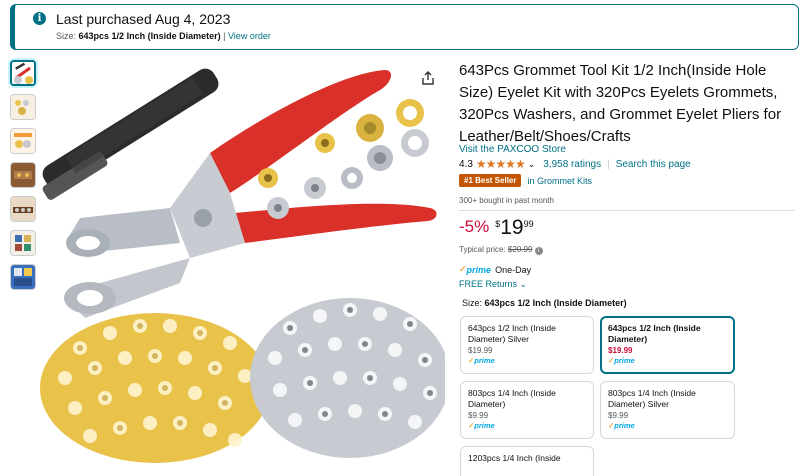 Image resolution: width=800 pixels, height=476 pixels. Describe the element at coordinates (350, 378) in the screenshot. I see `silver-grommet-pile` at that location.